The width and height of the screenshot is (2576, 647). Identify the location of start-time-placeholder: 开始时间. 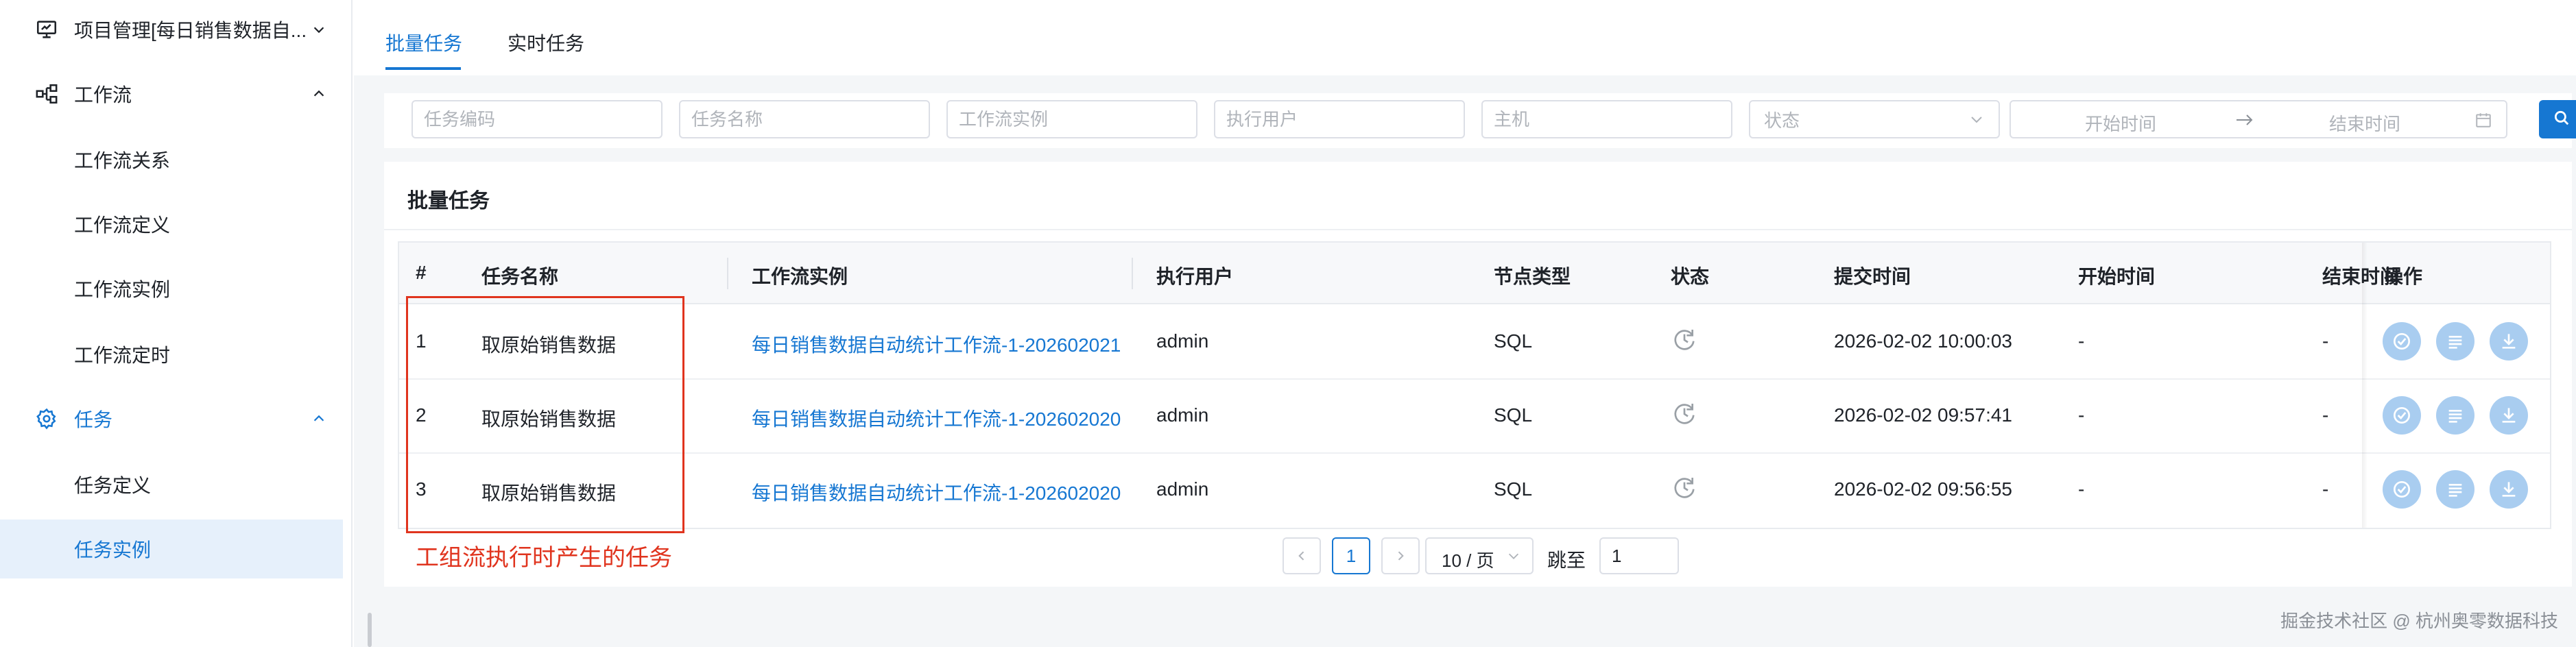
(2121, 124).